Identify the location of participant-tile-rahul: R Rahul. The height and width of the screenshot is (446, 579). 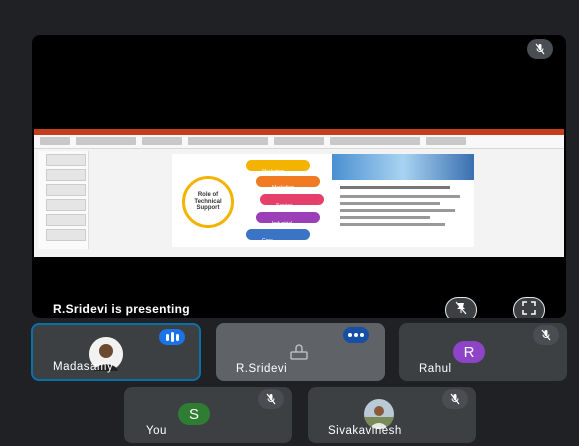
(483, 352).